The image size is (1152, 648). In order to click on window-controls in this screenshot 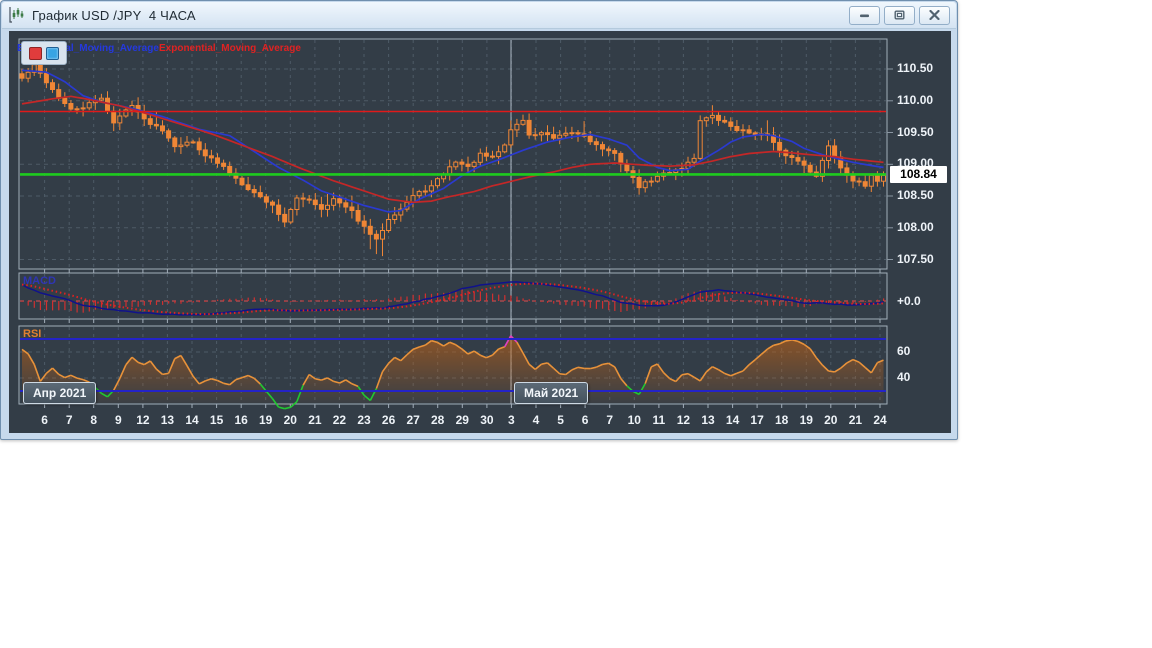, I will do `click(899, 15)`.